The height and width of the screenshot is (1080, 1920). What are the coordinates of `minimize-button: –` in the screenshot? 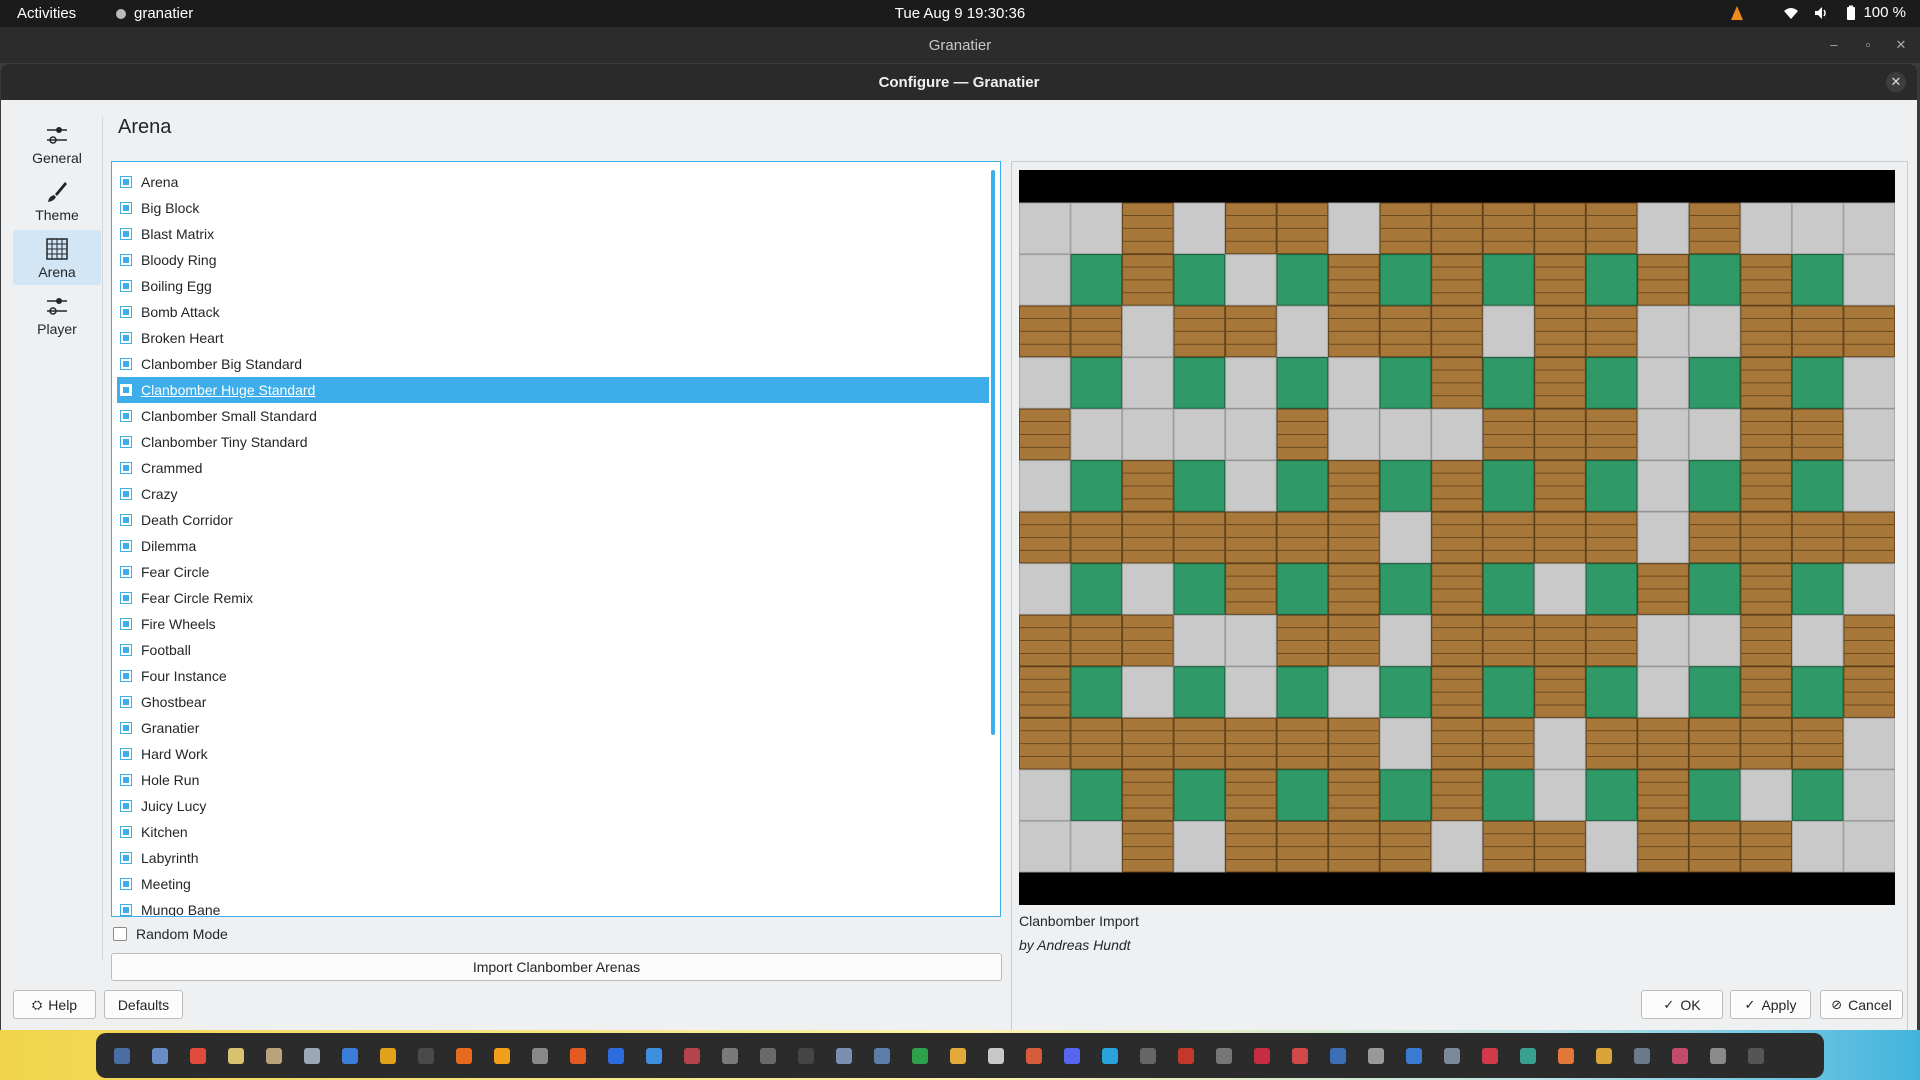 It's located at (1834, 45).